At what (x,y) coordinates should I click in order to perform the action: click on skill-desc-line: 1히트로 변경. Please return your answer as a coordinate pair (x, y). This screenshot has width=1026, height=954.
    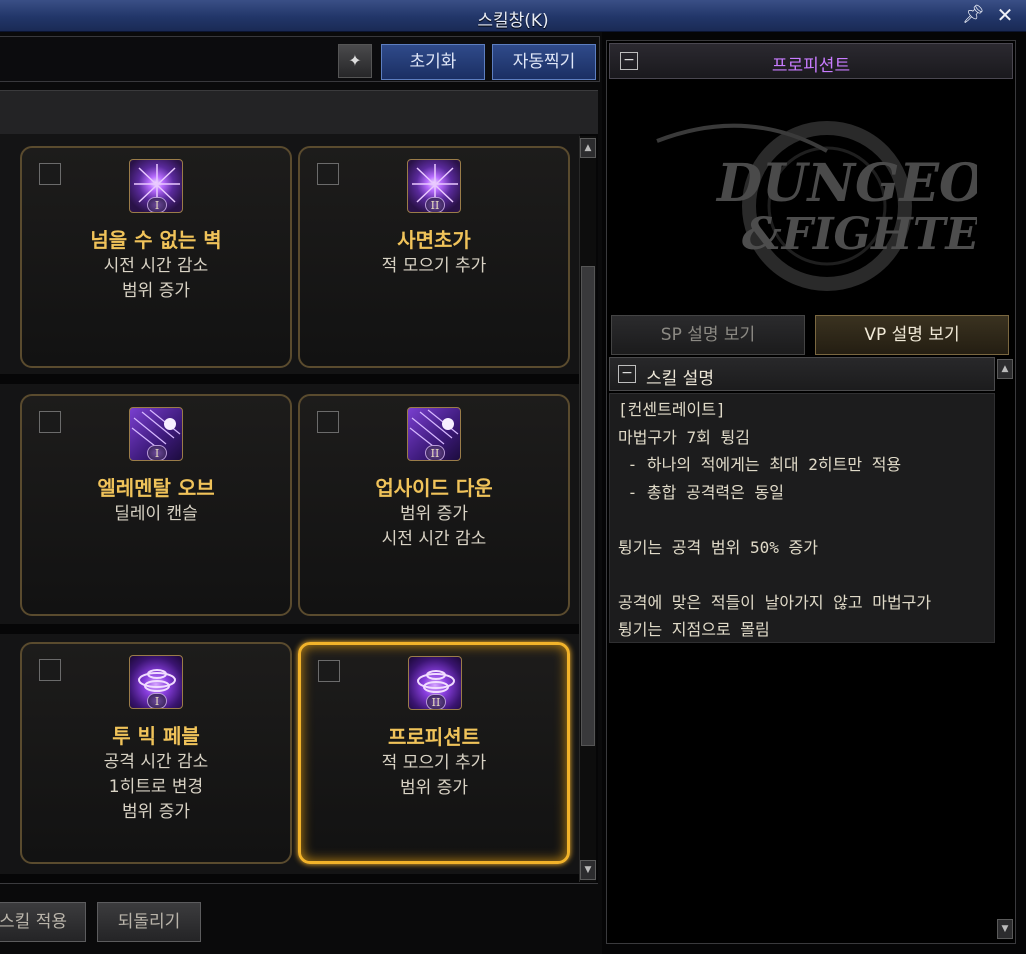
    Looking at the image, I should click on (156, 787).